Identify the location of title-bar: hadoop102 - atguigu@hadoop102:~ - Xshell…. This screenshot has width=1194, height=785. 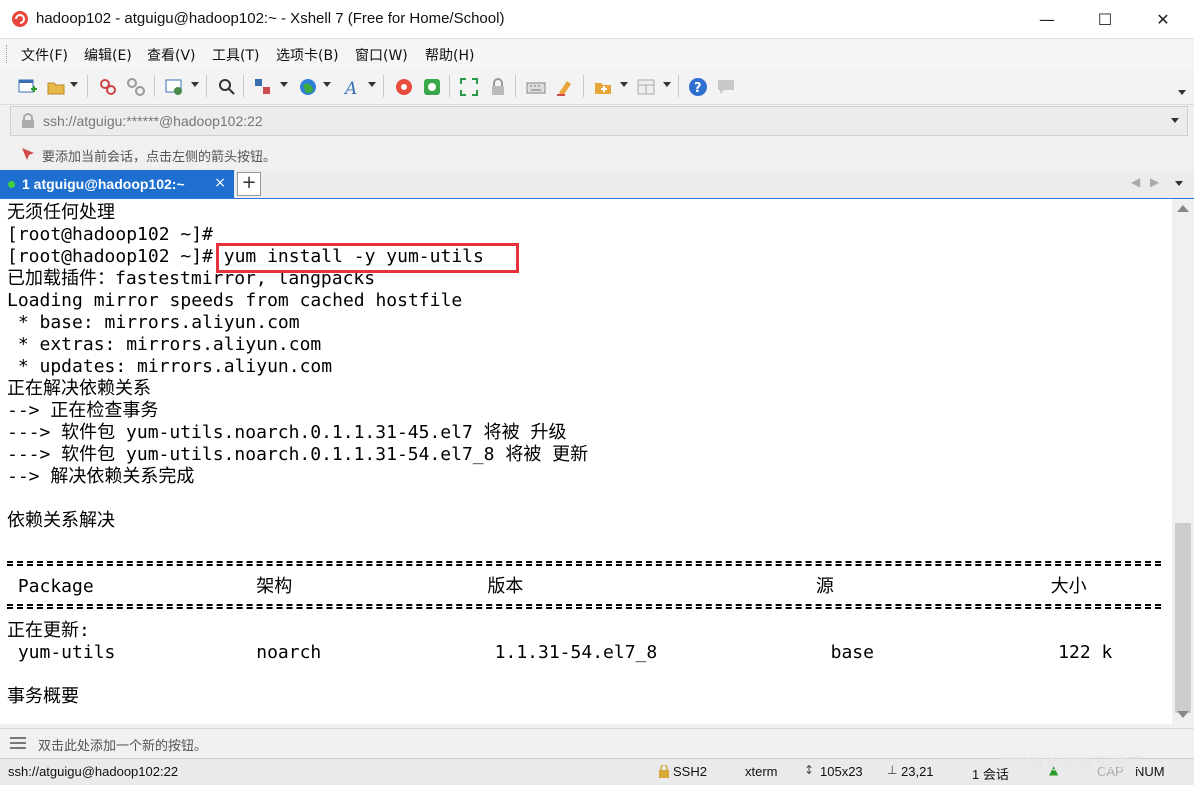
(597, 19).